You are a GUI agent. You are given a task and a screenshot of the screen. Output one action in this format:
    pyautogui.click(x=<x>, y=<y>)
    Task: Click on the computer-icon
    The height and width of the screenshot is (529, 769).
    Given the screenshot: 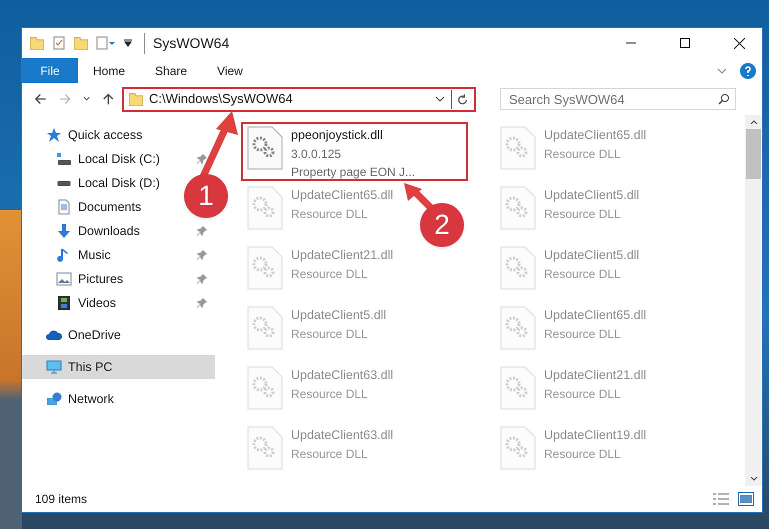 What is the action you would take?
    pyautogui.click(x=54, y=367)
    